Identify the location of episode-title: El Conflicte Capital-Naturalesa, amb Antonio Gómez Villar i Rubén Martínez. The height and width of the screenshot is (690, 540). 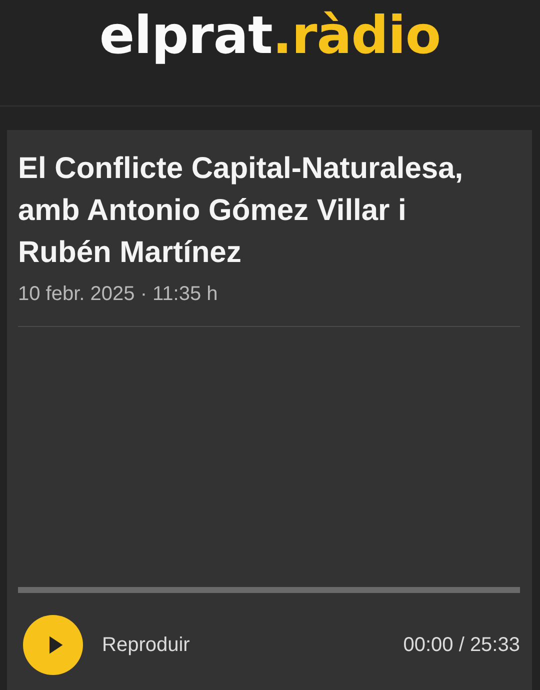
(241, 211).